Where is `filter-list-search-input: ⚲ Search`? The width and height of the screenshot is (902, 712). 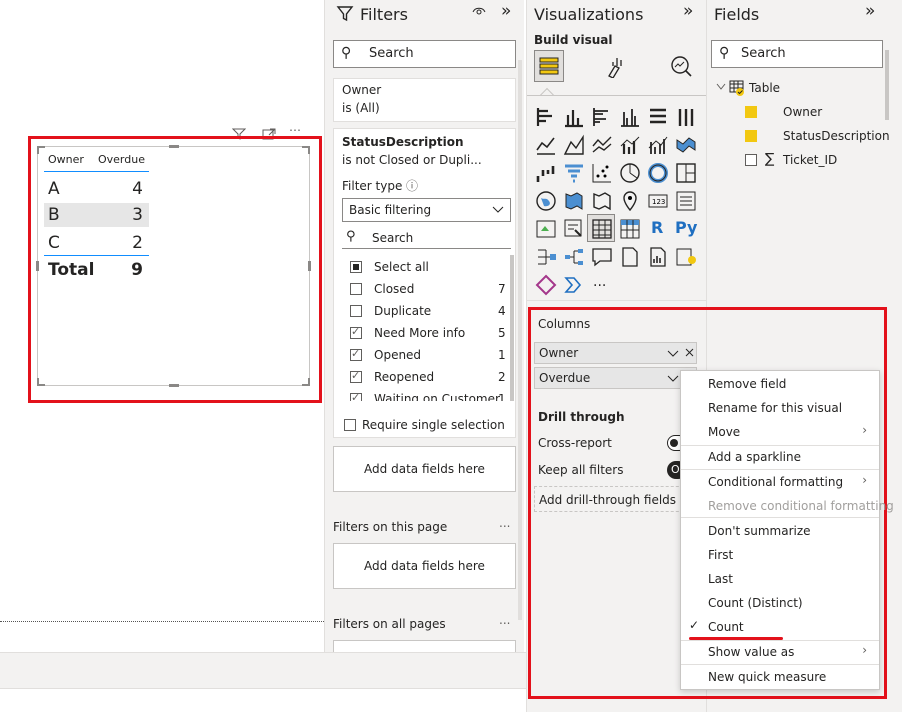
filter-list-search-input: ⚲ Search is located at coordinates (426, 238).